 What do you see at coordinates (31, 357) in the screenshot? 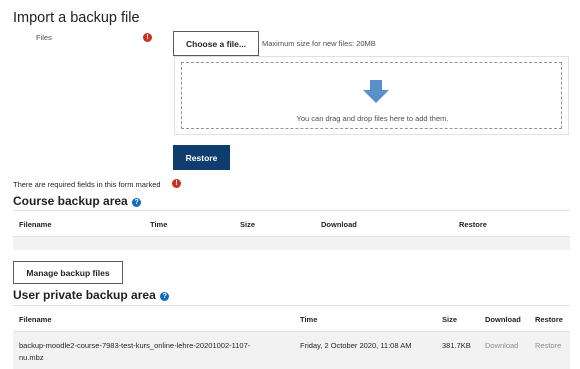
I see `filename-cell-continued: nu.mbz` at bounding box center [31, 357].